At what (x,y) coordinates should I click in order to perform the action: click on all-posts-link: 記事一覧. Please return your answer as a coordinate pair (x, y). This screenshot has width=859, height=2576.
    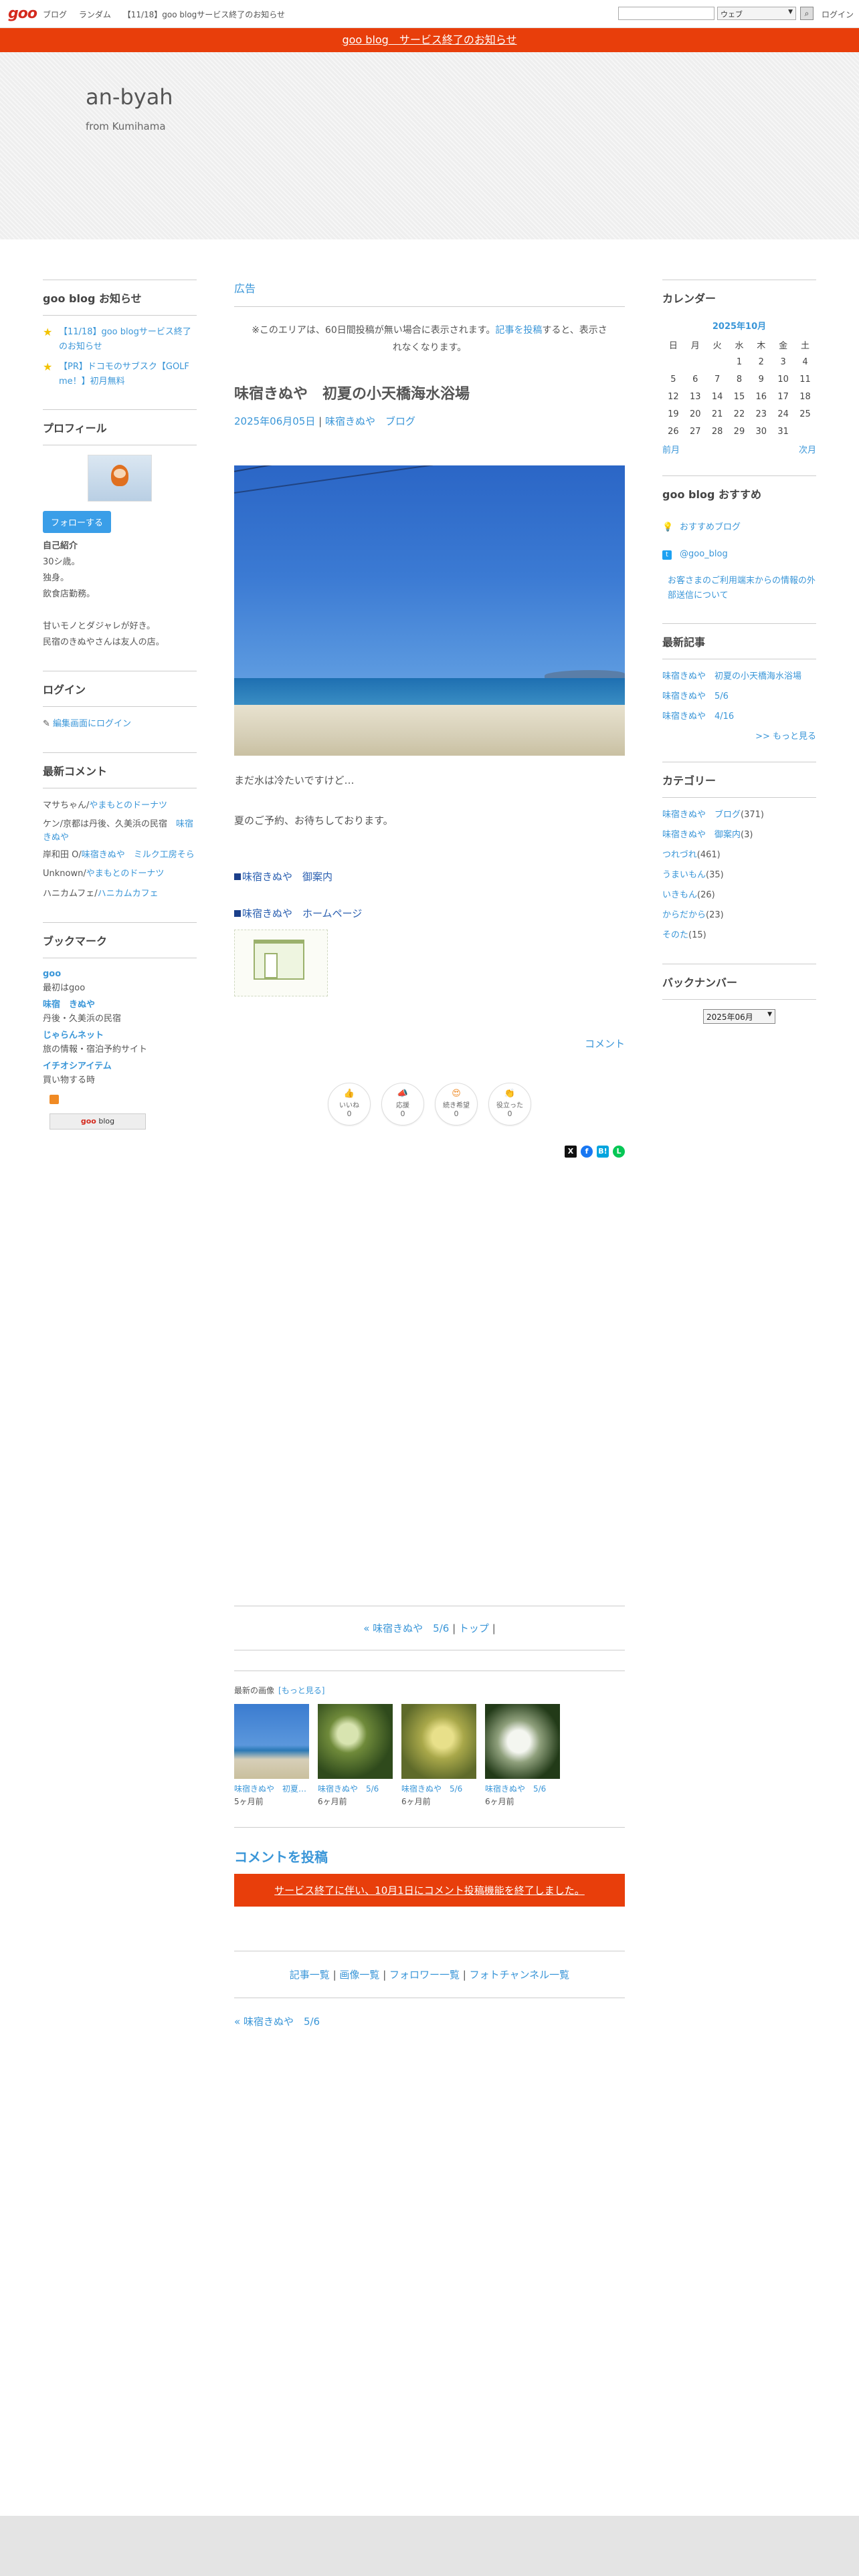
    Looking at the image, I should click on (310, 1975).